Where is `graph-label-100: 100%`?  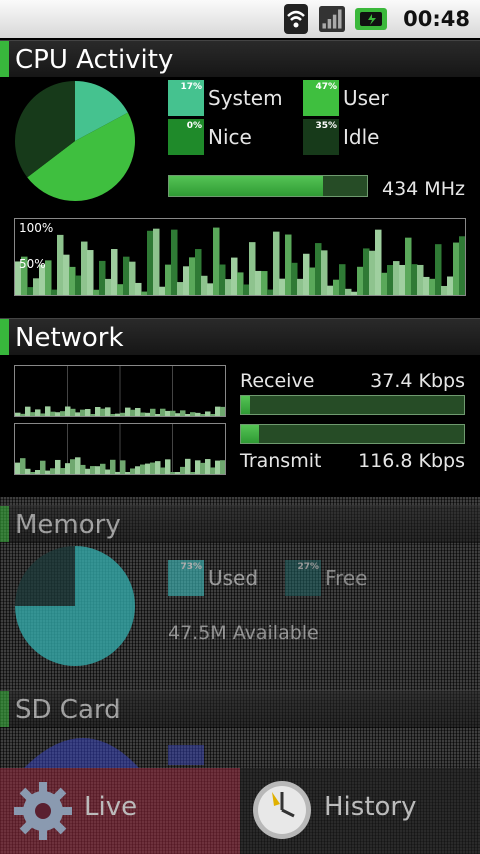 graph-label-100: 100% is located at coordinates (36, 228).